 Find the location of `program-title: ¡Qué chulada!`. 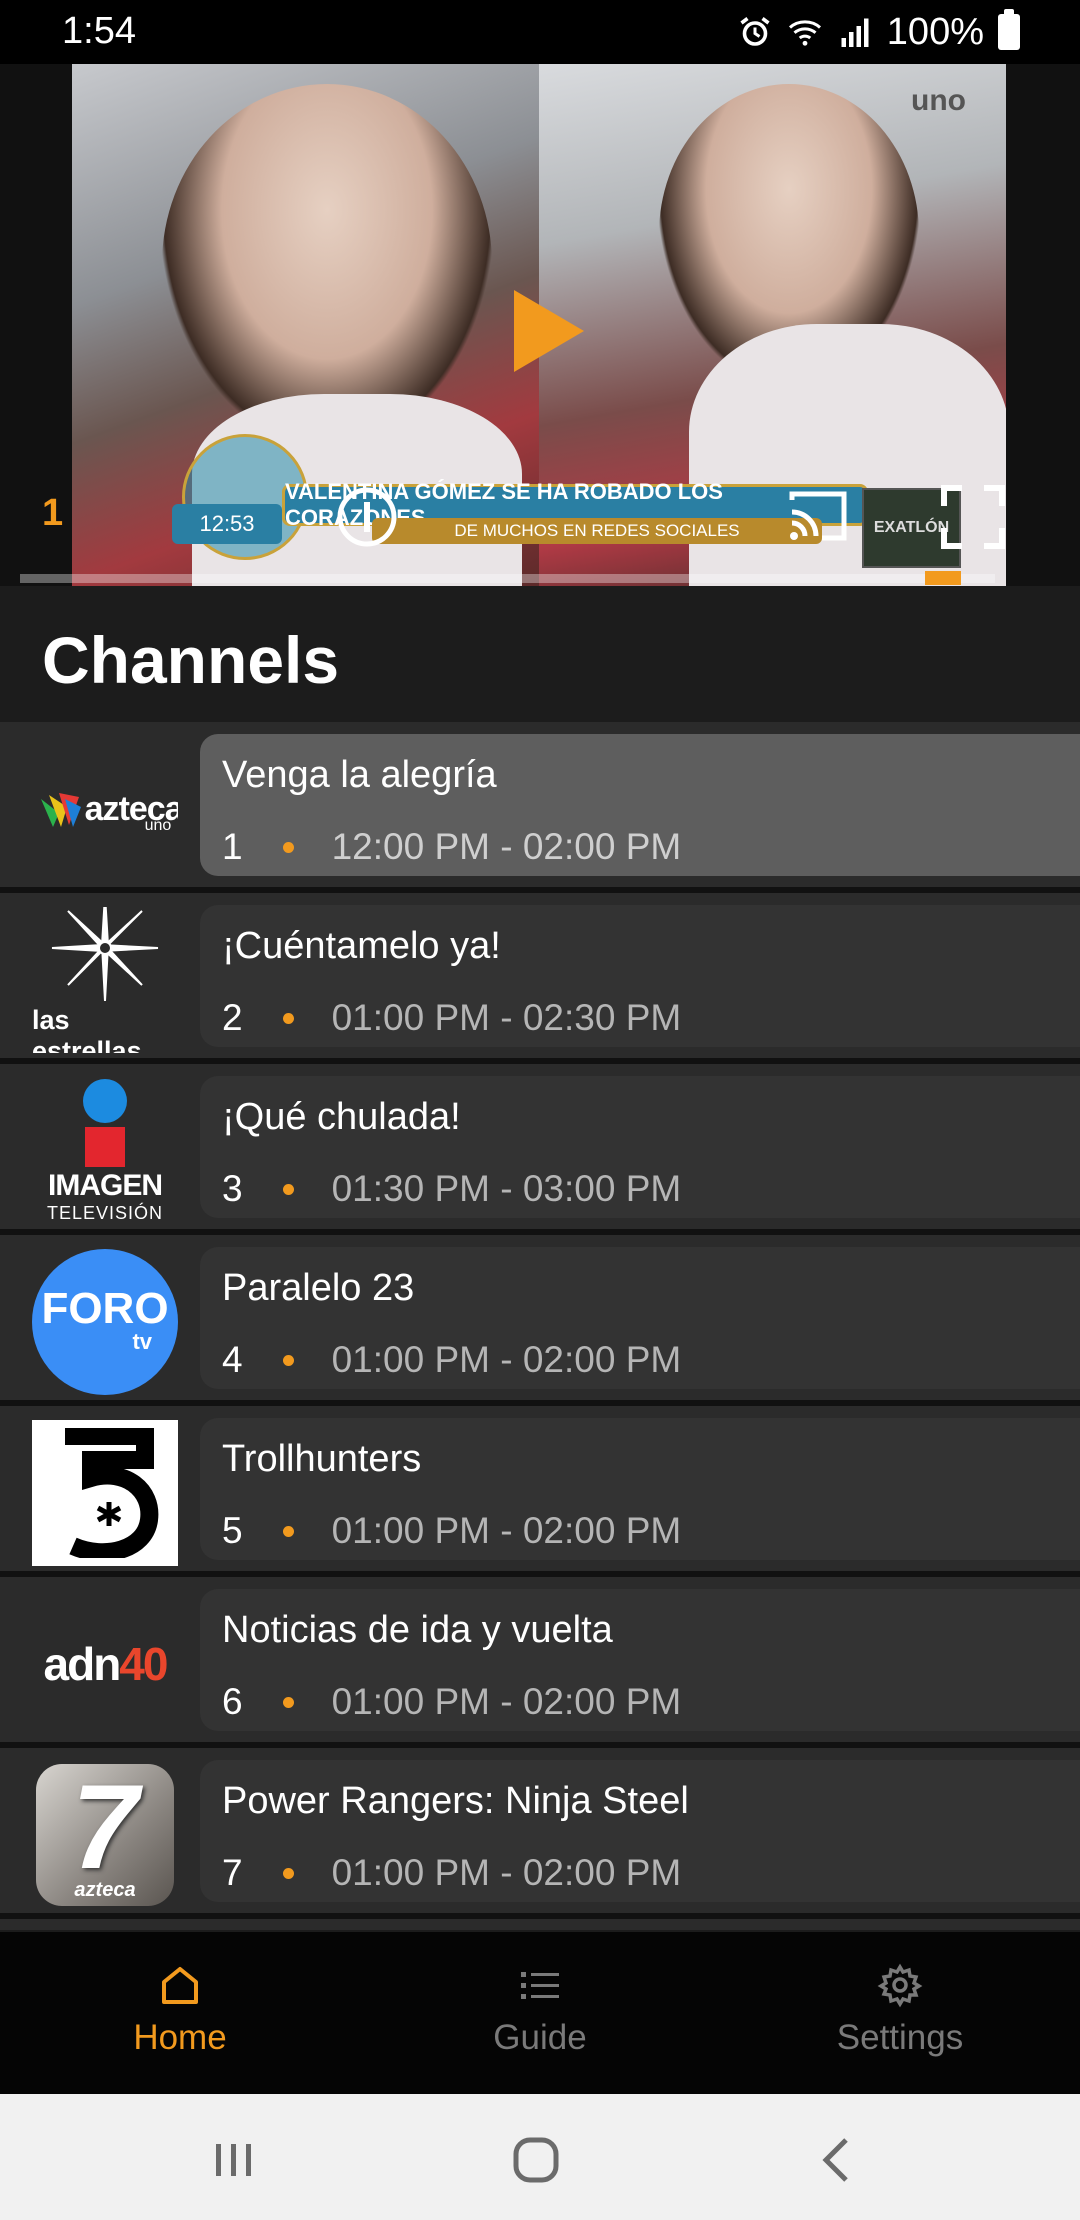

program-title: ¡Qué chulada! is located at coordinates (341, 1117).